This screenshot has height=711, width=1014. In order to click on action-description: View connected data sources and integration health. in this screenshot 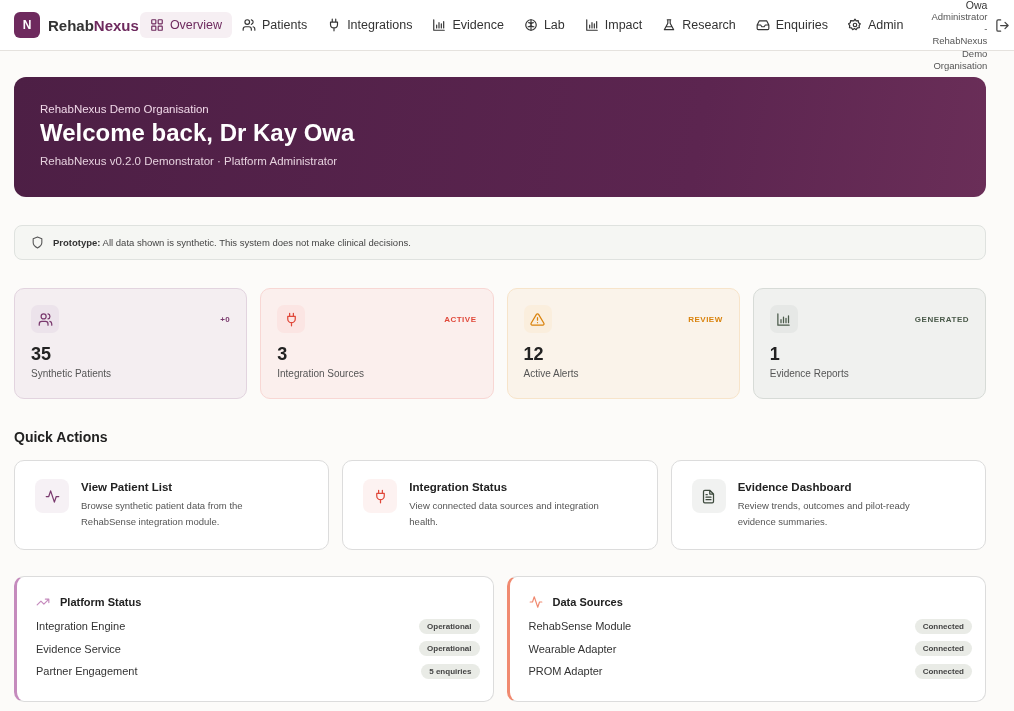, I will do `click(504, 514)`.